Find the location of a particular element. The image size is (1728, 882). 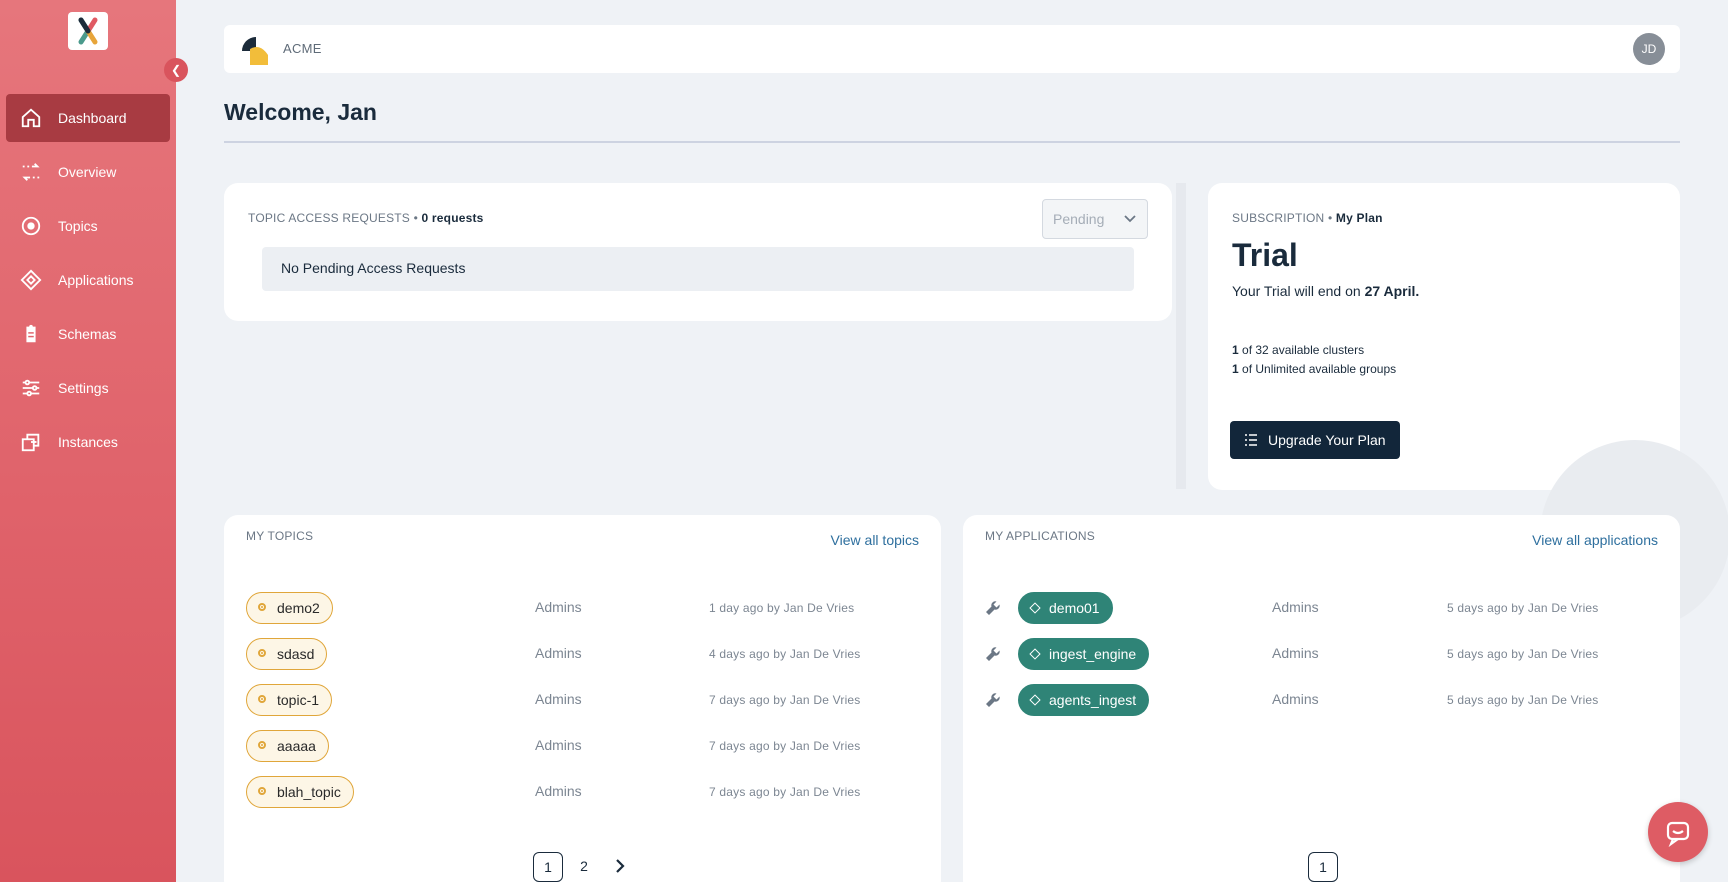

org-logo is located at coordinates (254, 49).